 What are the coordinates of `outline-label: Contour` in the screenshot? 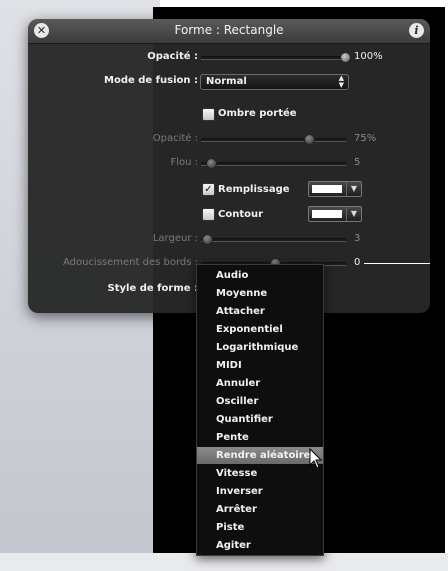 It's located at (241, 214).